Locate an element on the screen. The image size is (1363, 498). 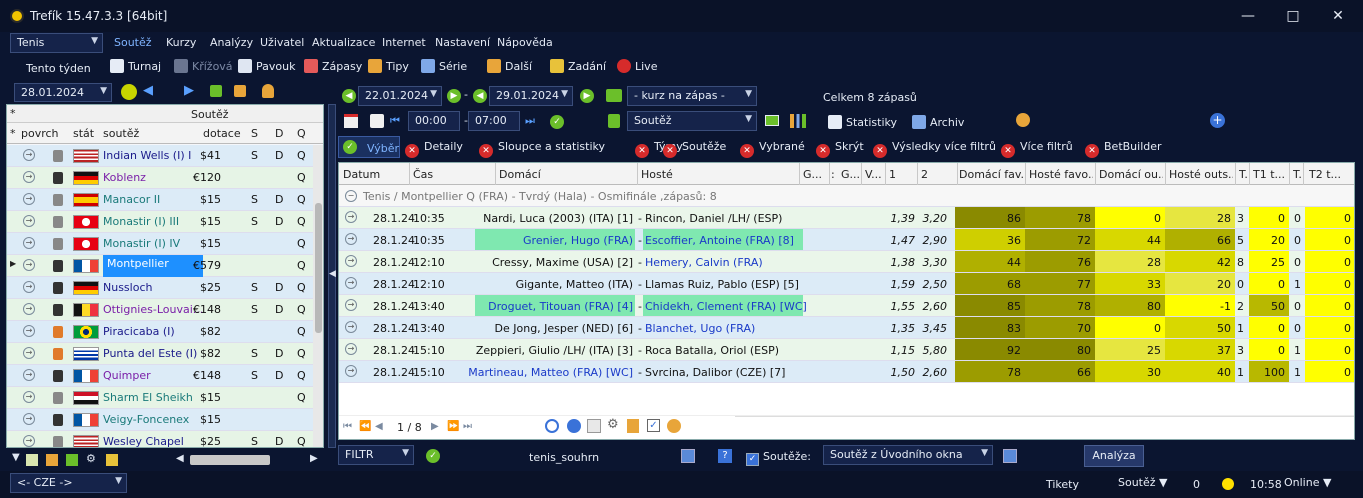
pager-next-page-icon: ⏩ is located at coordinates (453, 426).